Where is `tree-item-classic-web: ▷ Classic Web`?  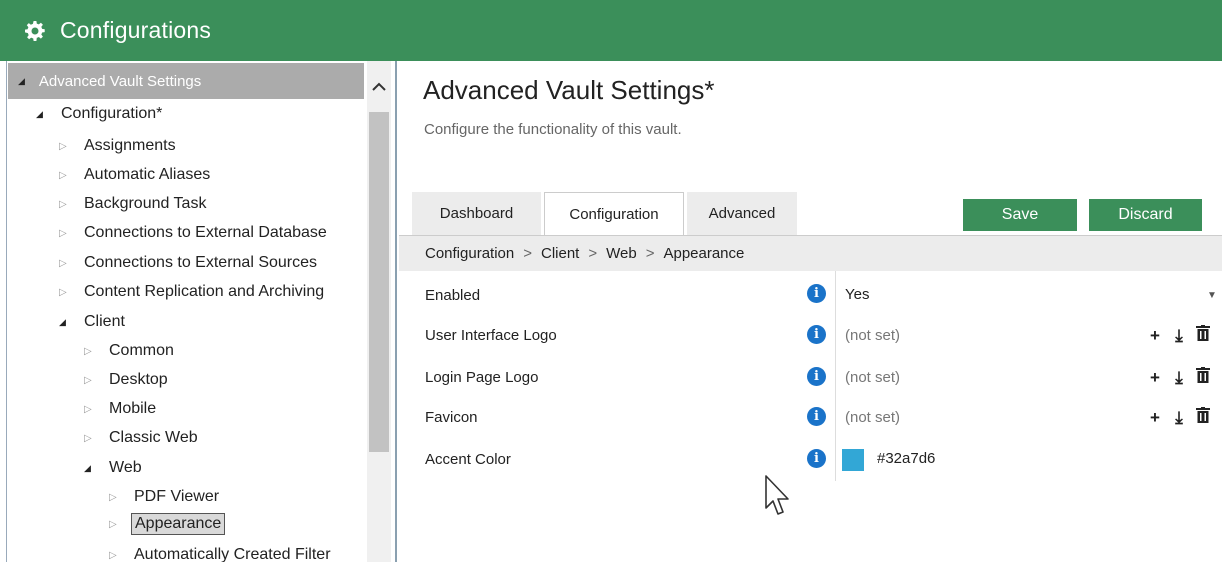 tree-item-classic-web: ▷ Classic Web is located at coordinates (141, 438).